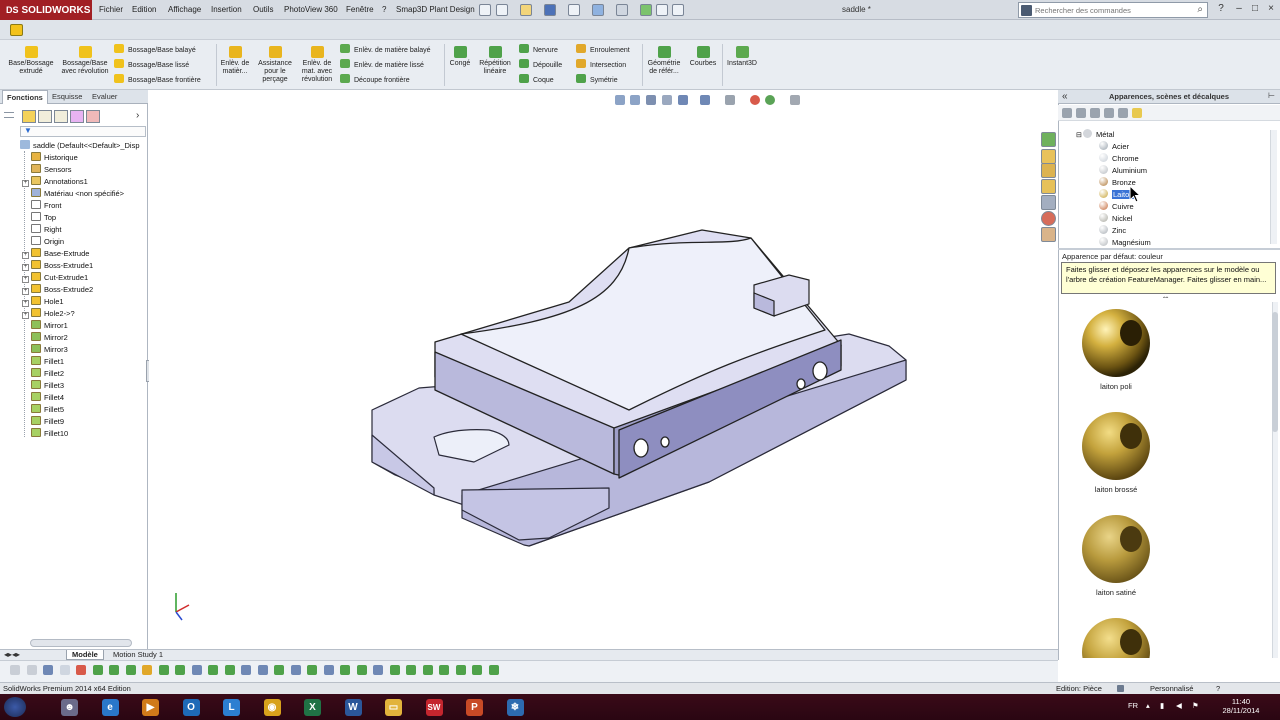 The height and width of the screenshot is (720, 1280). Describe the element at coordinates (45, 338) in the screenshot. I see `tree-item: Mirror2` at that location.